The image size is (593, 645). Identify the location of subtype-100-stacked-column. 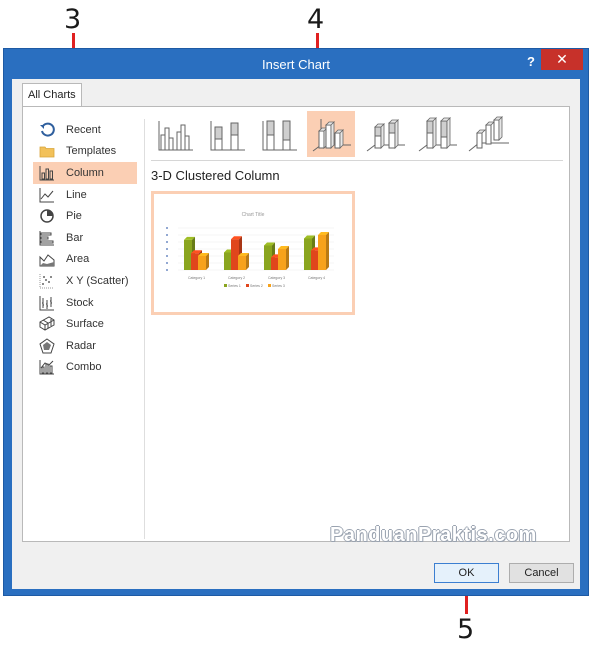
(279, 134).